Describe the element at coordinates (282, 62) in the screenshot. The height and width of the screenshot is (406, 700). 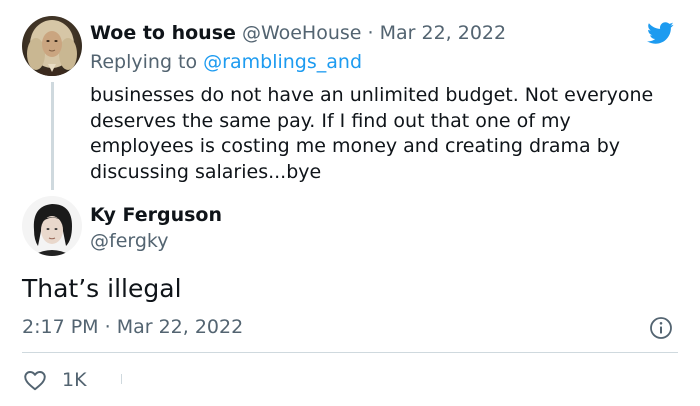
I see `replying-to-mention: @ramblings_and` at that location.